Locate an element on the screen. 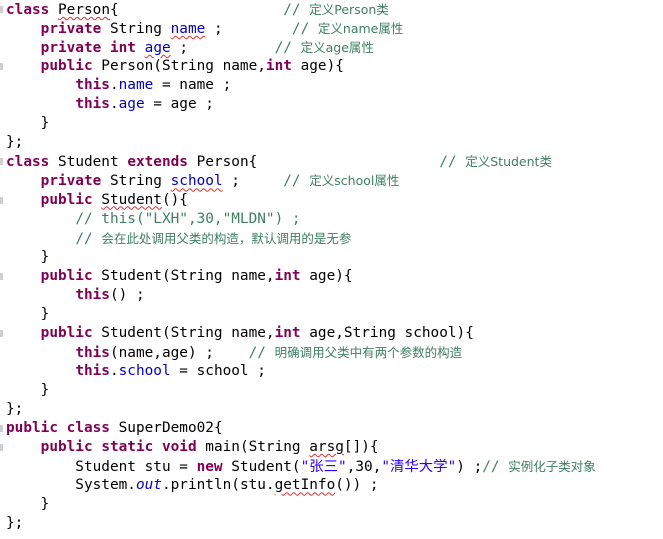 The width and height of the screenshot is (663, 539). code-token: extends is located at coordinates (157, 162).